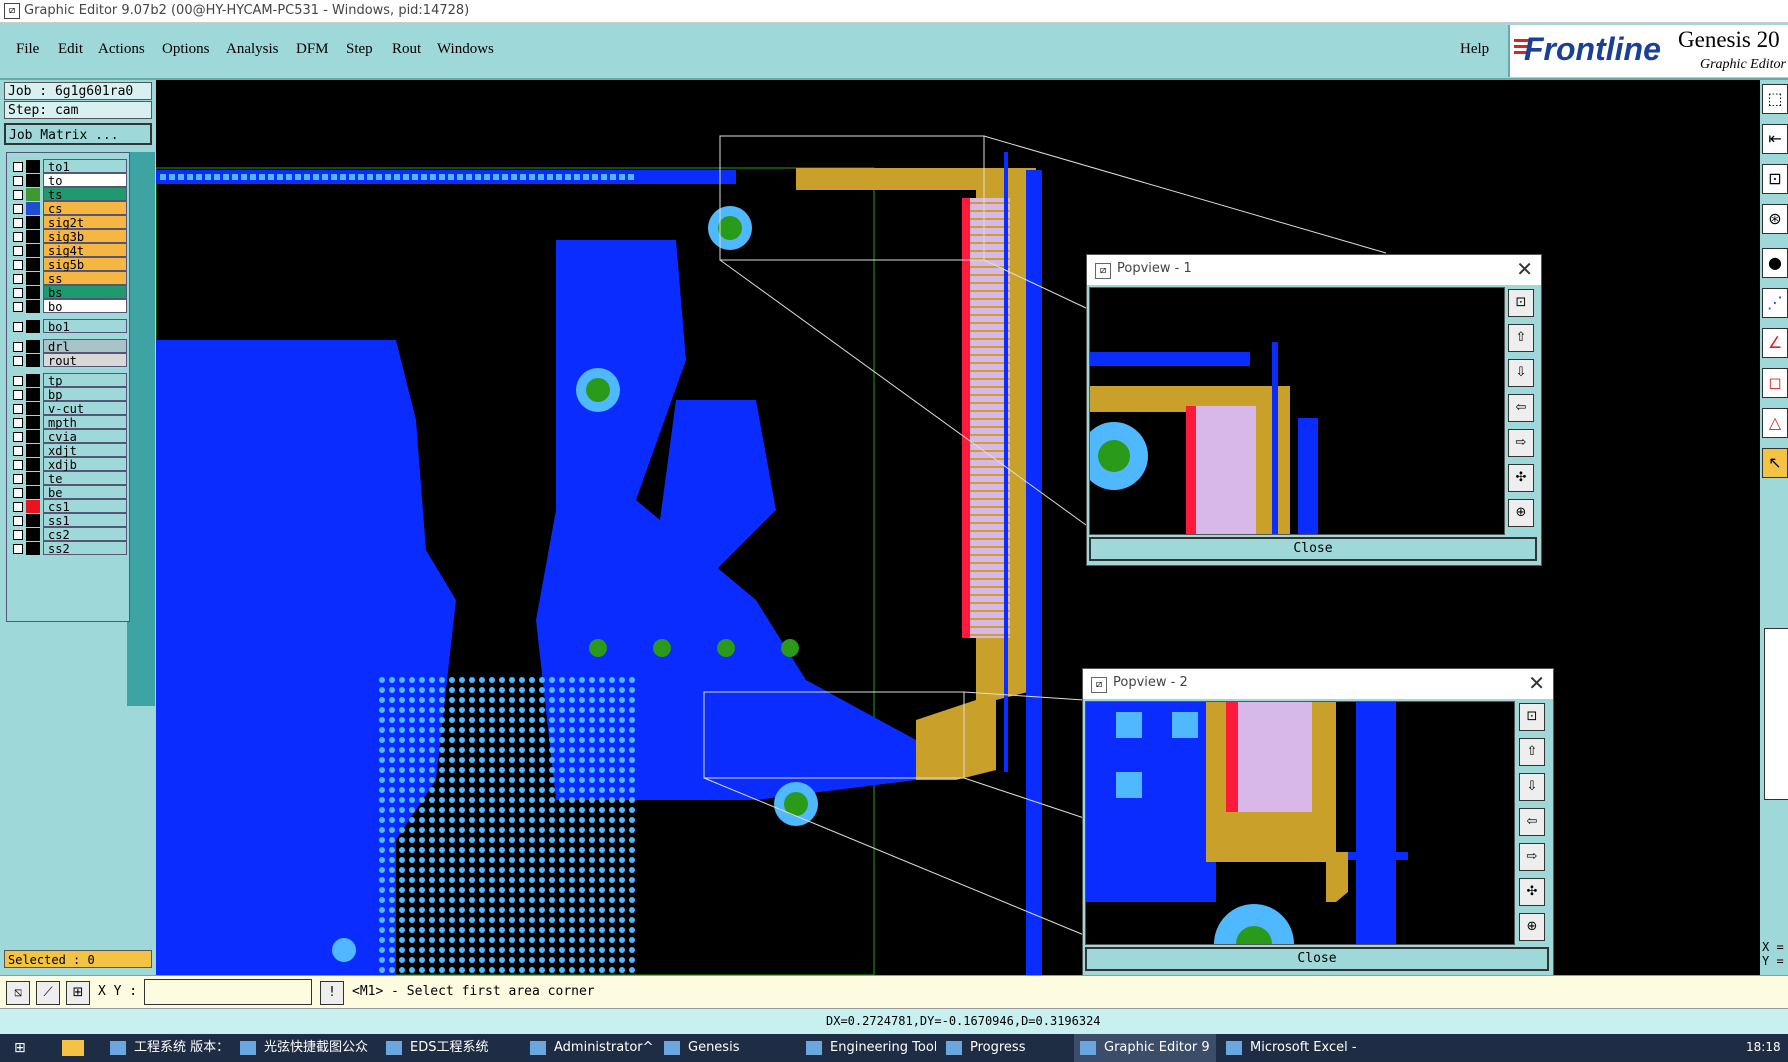  I want to click on layer-name: sig3b, so click(85, 236).